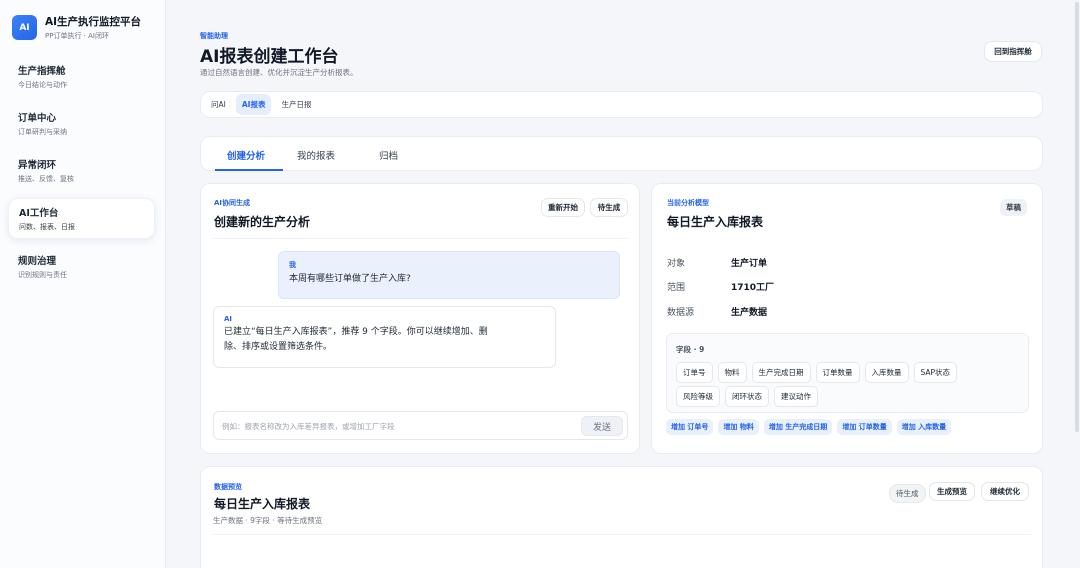 The height and width of the screenshot is (568, 1080). I want to click on model-eyebrow: 当前分析模型, so click(688, 203).